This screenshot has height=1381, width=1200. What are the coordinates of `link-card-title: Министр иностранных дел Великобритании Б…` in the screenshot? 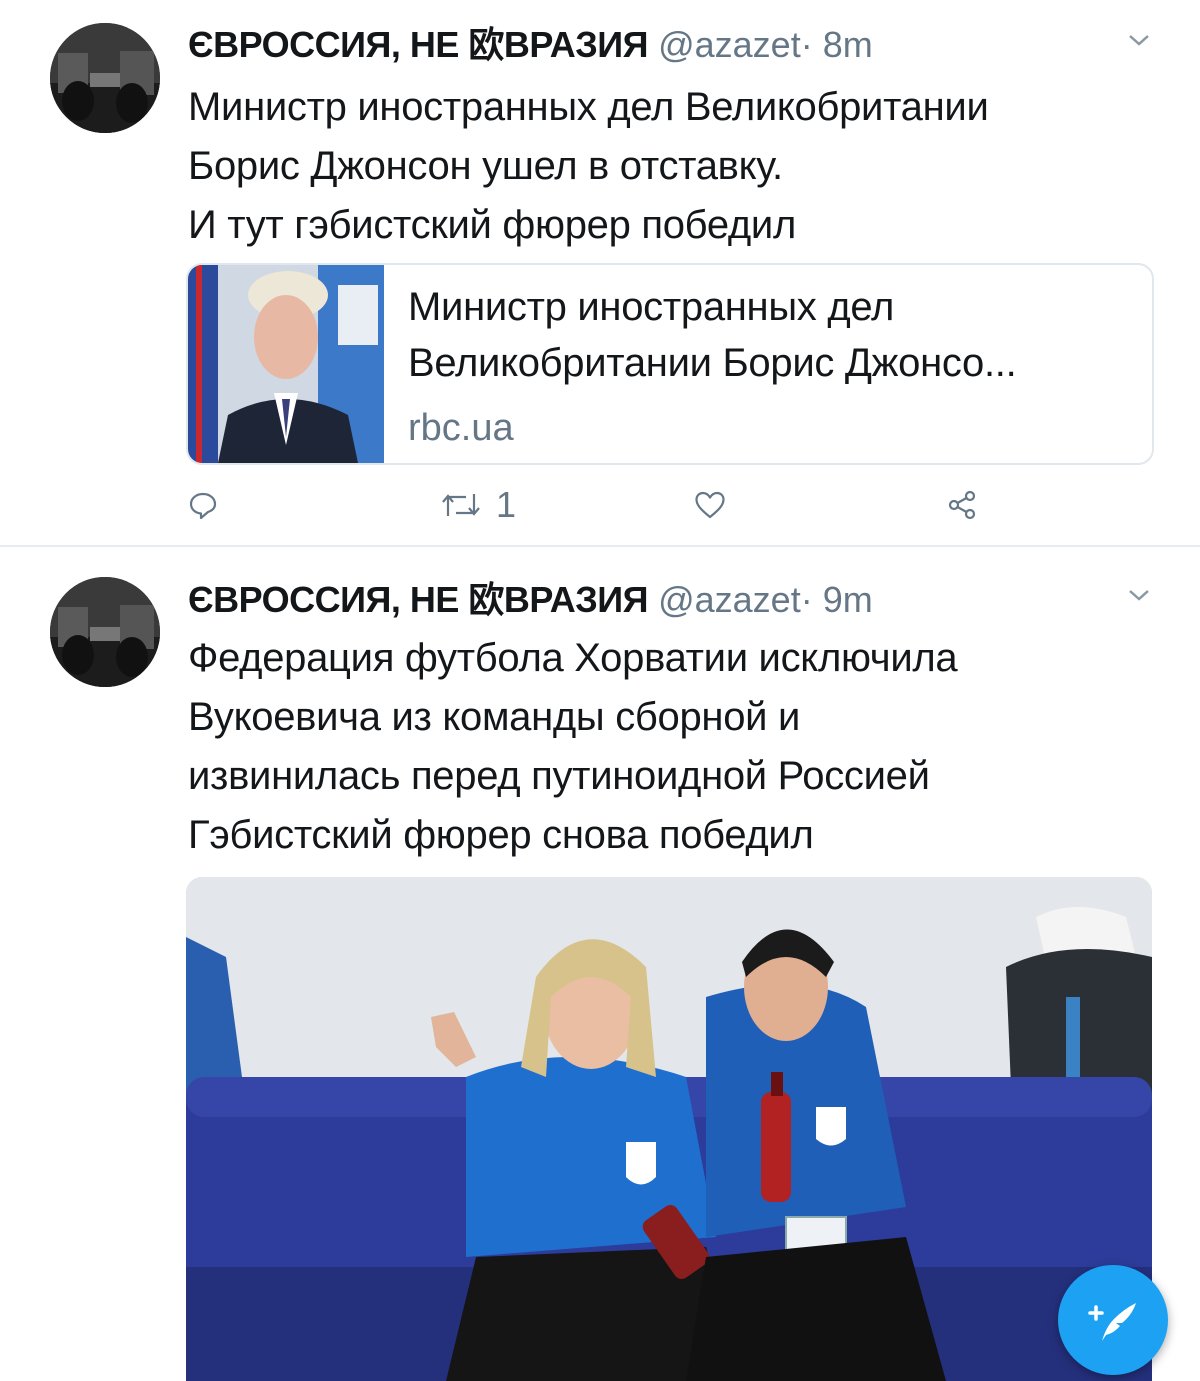 It's located at (768, 335).